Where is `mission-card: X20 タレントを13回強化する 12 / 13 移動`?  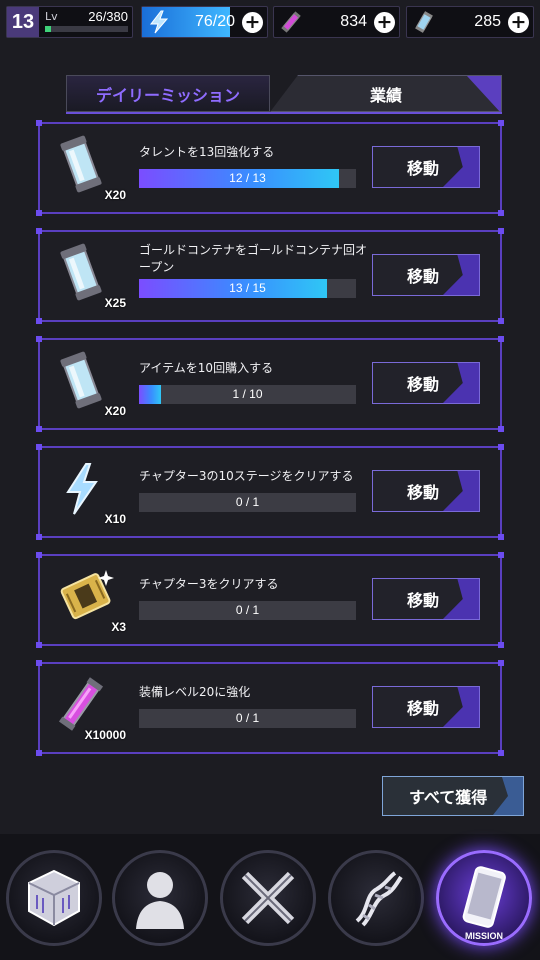
mission-card: X20 タレントを13回強化する 12 / 13 移動 is located at coordinates (270, 168).